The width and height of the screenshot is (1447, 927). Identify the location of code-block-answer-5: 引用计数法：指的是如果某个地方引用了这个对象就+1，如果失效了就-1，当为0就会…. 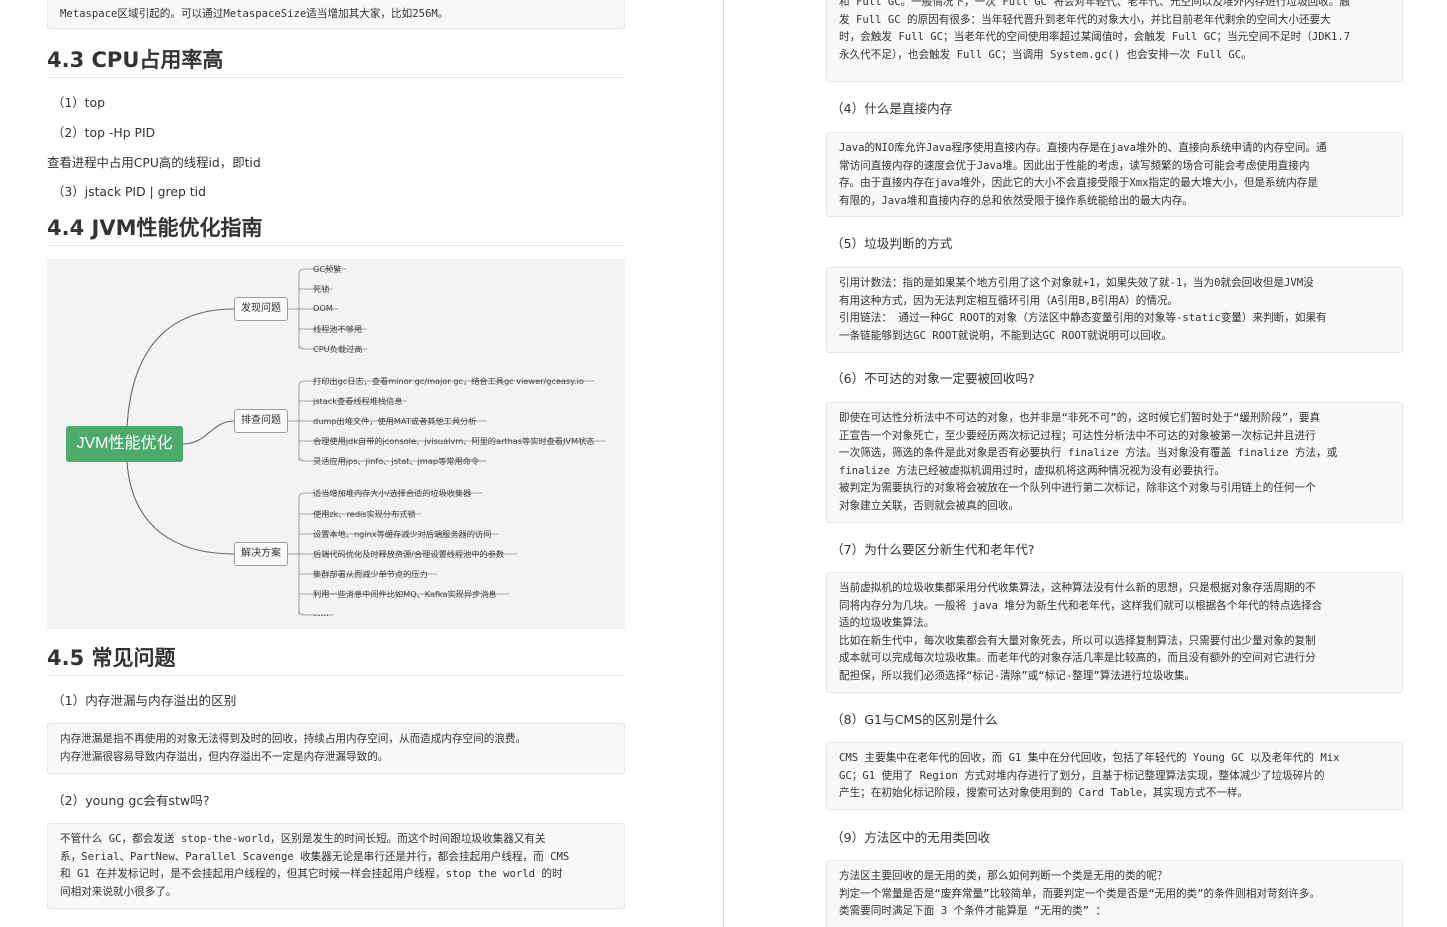
(1114, 310).